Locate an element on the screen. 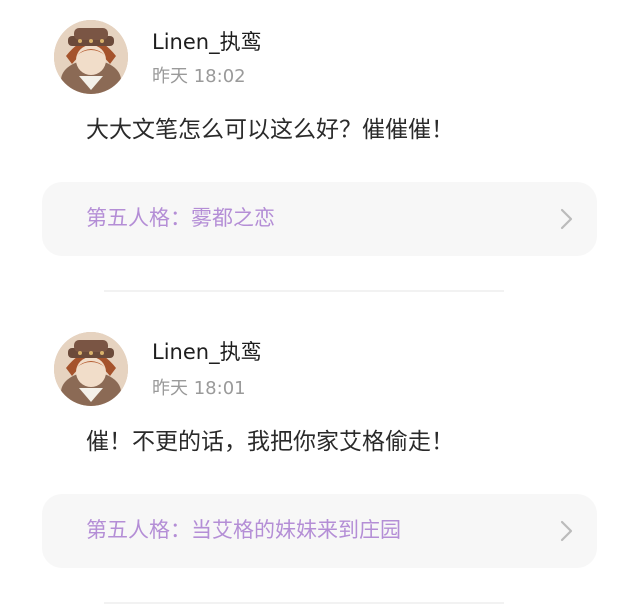  work-title: 第五人格：当艾格的妹妹来到庄园 is located at coordinates (243, 530).